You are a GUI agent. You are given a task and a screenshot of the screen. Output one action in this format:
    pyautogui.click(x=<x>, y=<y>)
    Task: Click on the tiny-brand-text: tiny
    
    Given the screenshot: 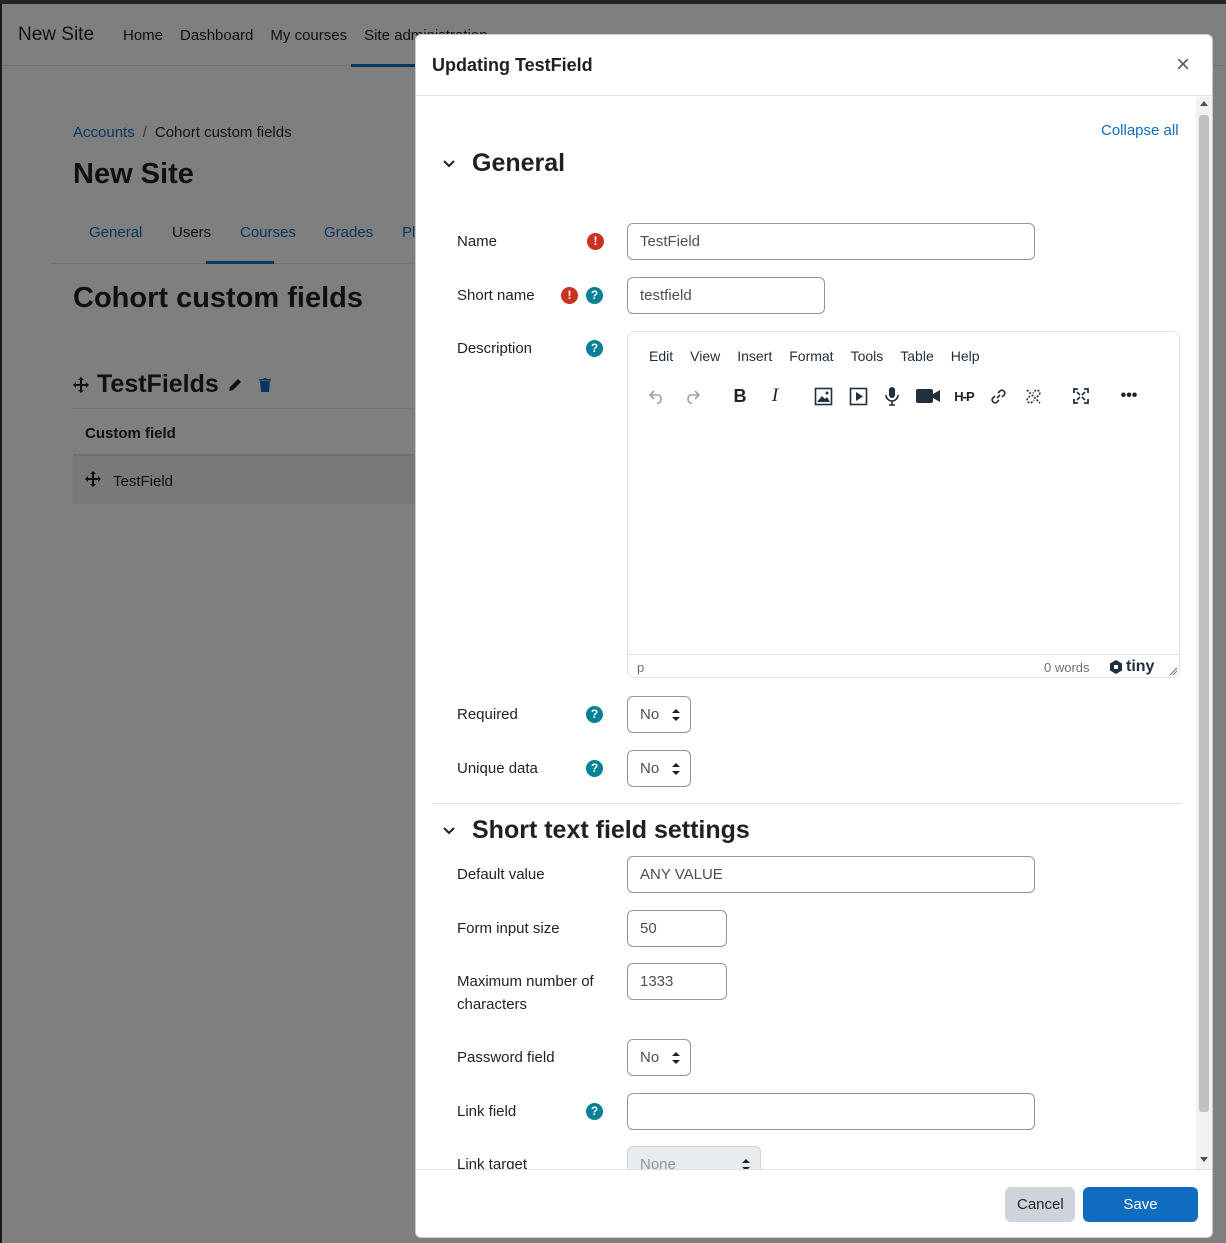 What is the action you would take?
    pyautogui.click(x=1140, y=666)
    